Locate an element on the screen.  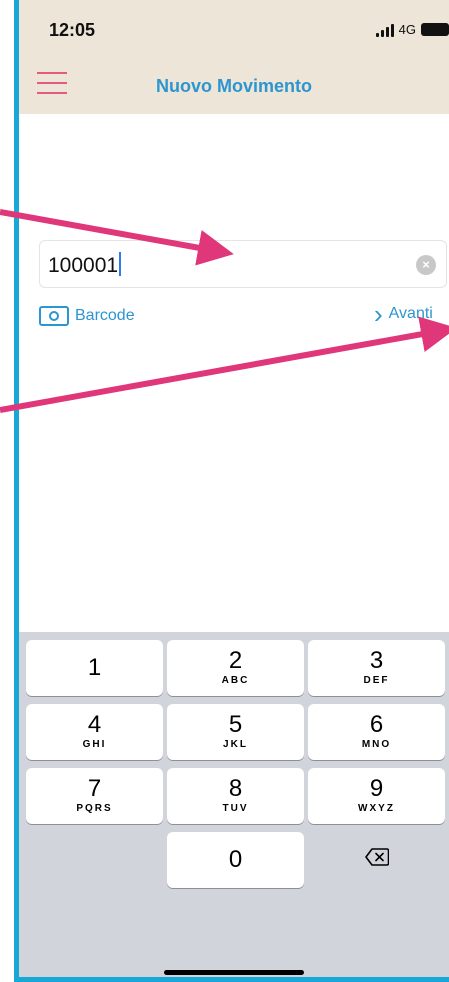
nav-bar: Nuovo Movimento is located at coordinates (234, 86).